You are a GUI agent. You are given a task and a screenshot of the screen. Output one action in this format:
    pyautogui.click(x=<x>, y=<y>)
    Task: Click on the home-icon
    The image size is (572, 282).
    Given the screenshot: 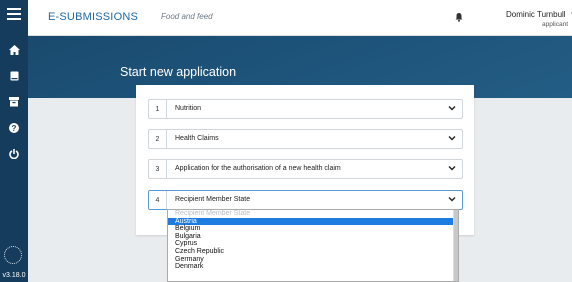 What is the action you would take?
    pyautogui.click(x=14, y=50)
    